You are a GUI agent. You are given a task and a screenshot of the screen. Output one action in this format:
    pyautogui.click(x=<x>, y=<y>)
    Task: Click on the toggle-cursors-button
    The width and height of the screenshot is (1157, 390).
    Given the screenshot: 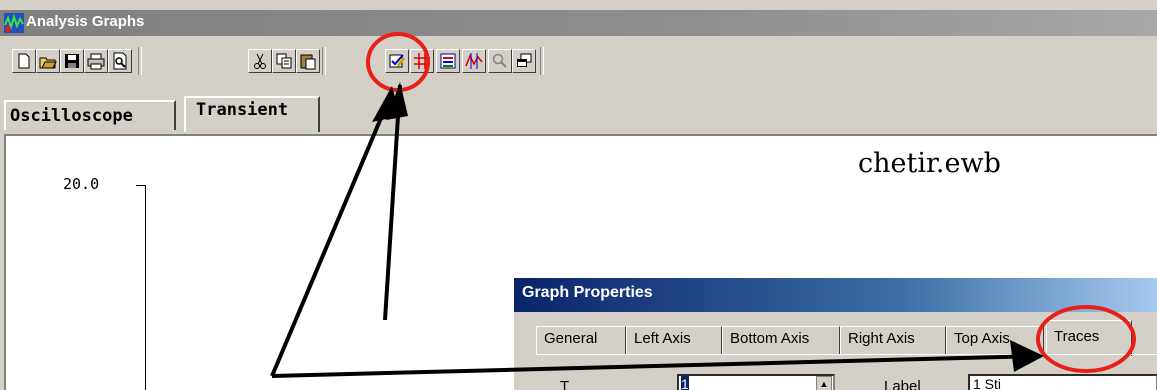 What is the action you would take?
    pyautogui.click(x=474, y=61)
    